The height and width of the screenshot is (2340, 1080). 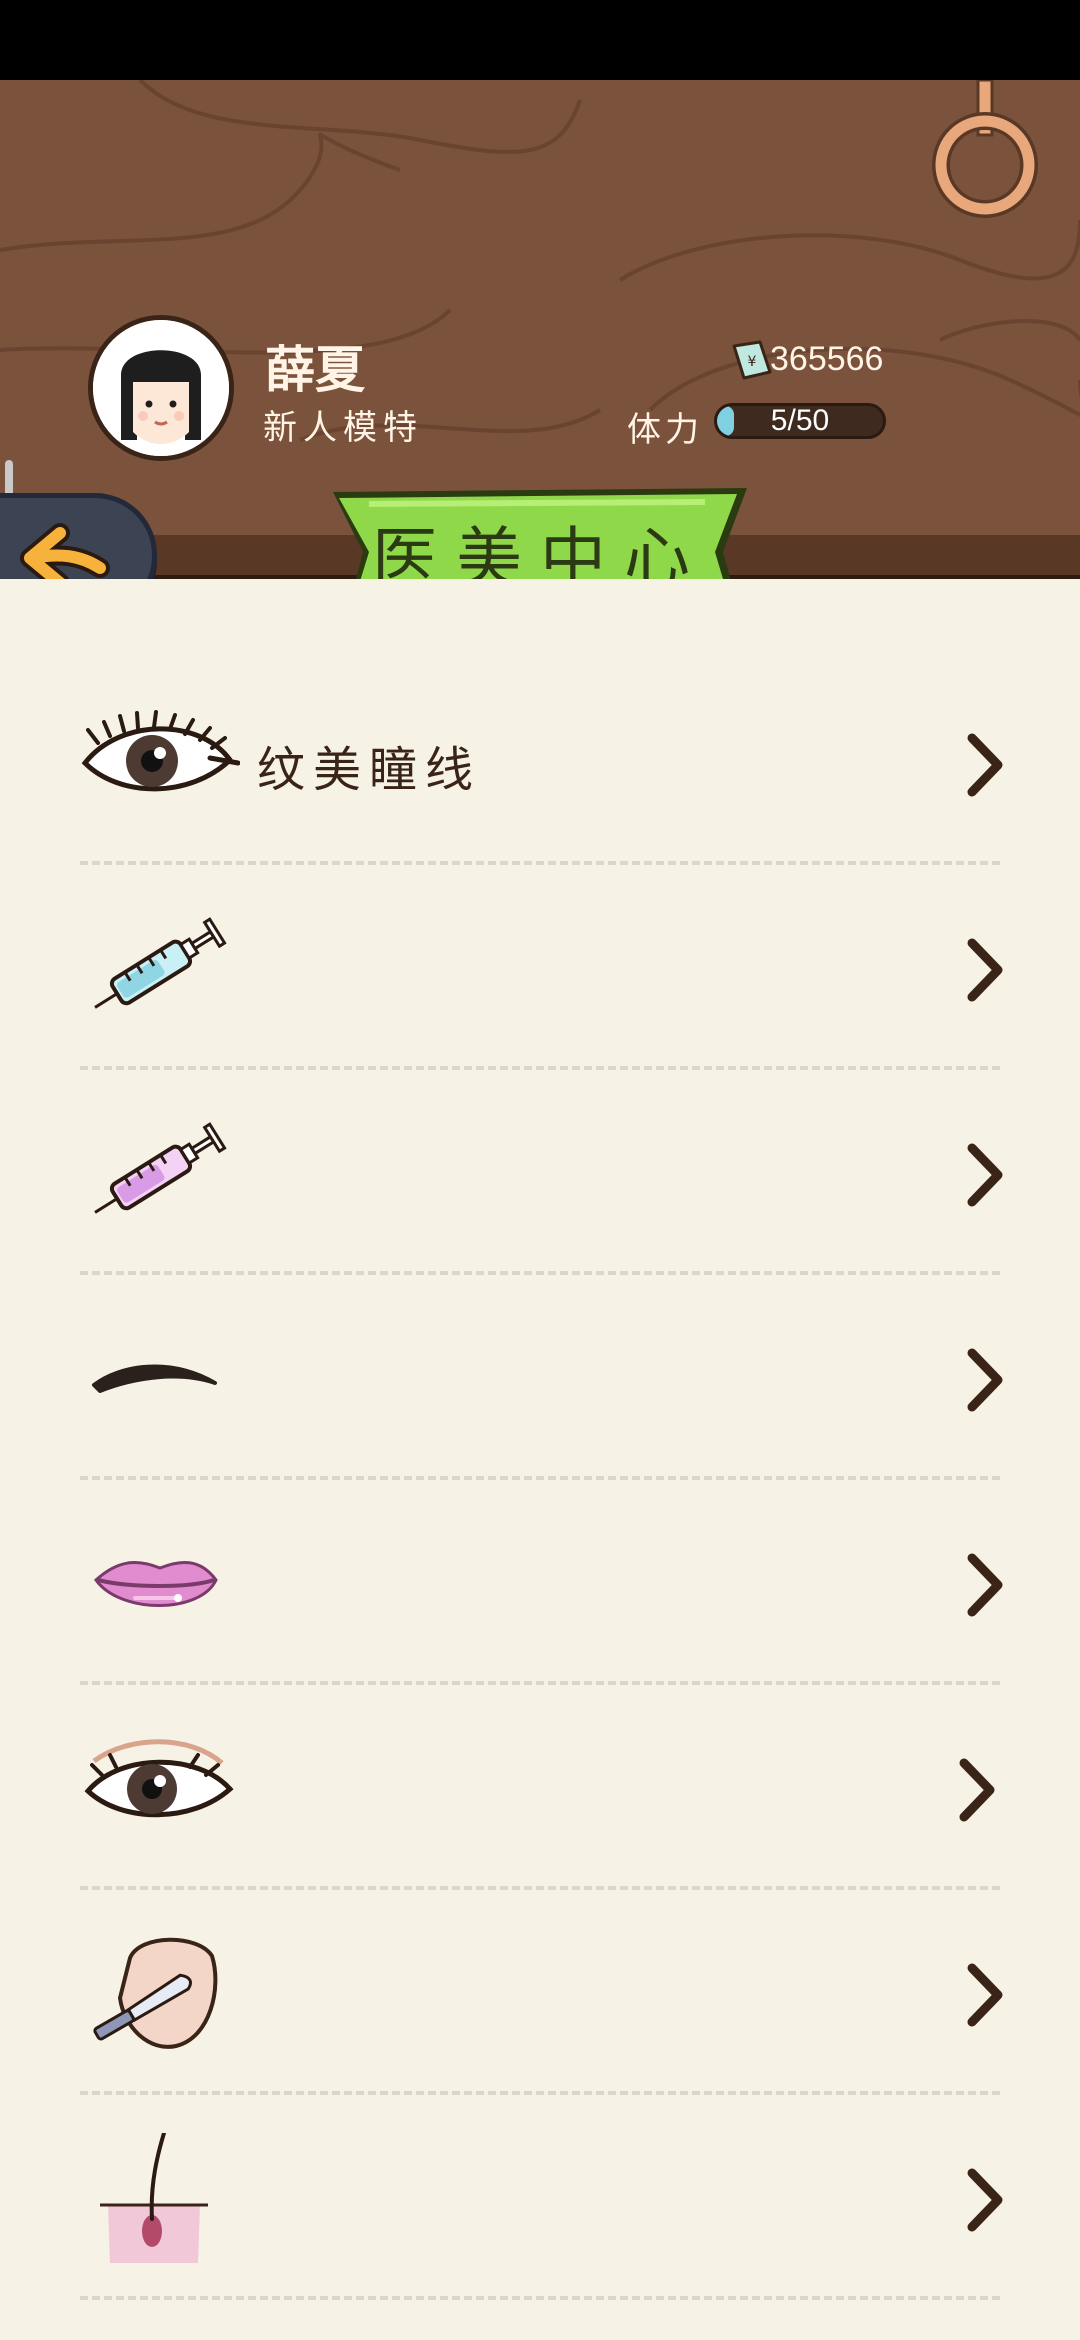 What do you see at coordinates (369, 770) in the screenshot?
I see `menu-item-label: 纹美瞳线` at bounding box center [369, 770].